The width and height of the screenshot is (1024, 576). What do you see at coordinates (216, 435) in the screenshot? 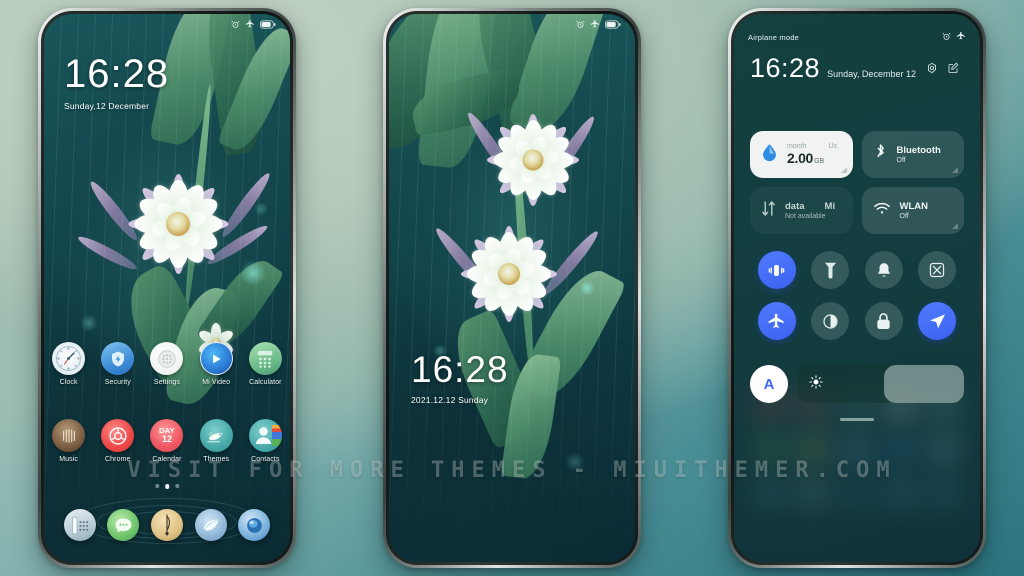
I see `themes-bird-icon` at bounding box center [216, 435].